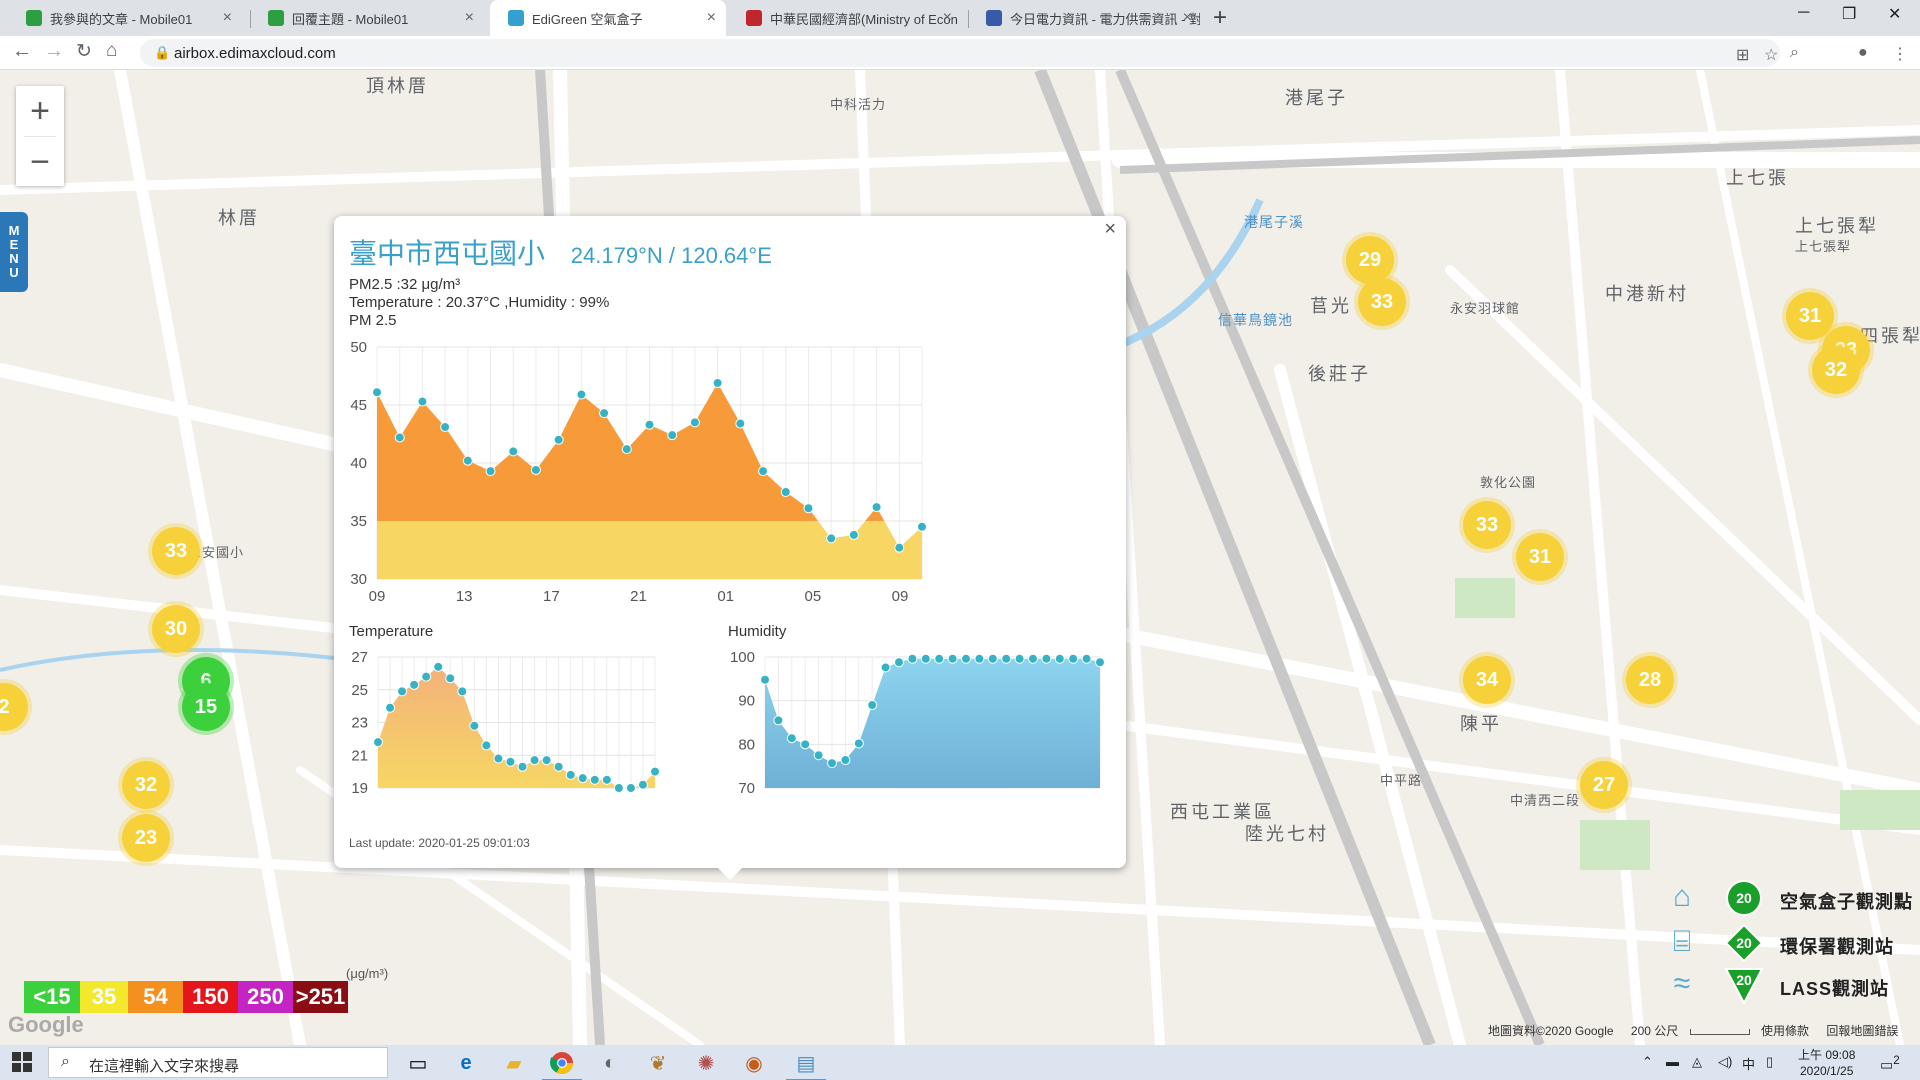 This screenshot has width=1920, height=1080. Describe the element at coordinates (1274, 222) in the screenshot. I see `map-place-label: 港尾子溪` at that location.